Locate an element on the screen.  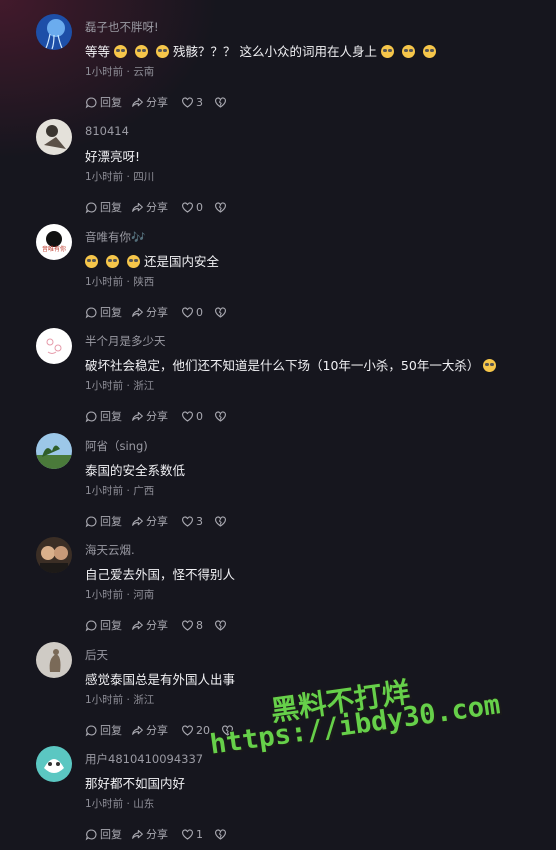
like-count: 1 is located at coordinates (199, 834).